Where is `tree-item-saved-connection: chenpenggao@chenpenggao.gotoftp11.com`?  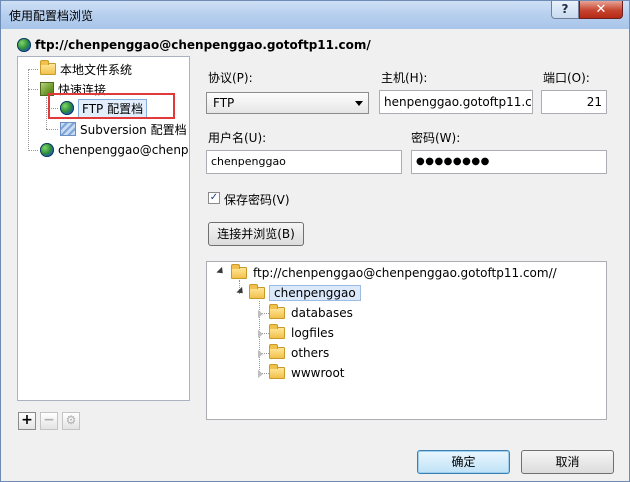
tree-item-saved-connection: chenpenggao@chenpenggao.gotoftp11.com is located at coordinates (115, 150).